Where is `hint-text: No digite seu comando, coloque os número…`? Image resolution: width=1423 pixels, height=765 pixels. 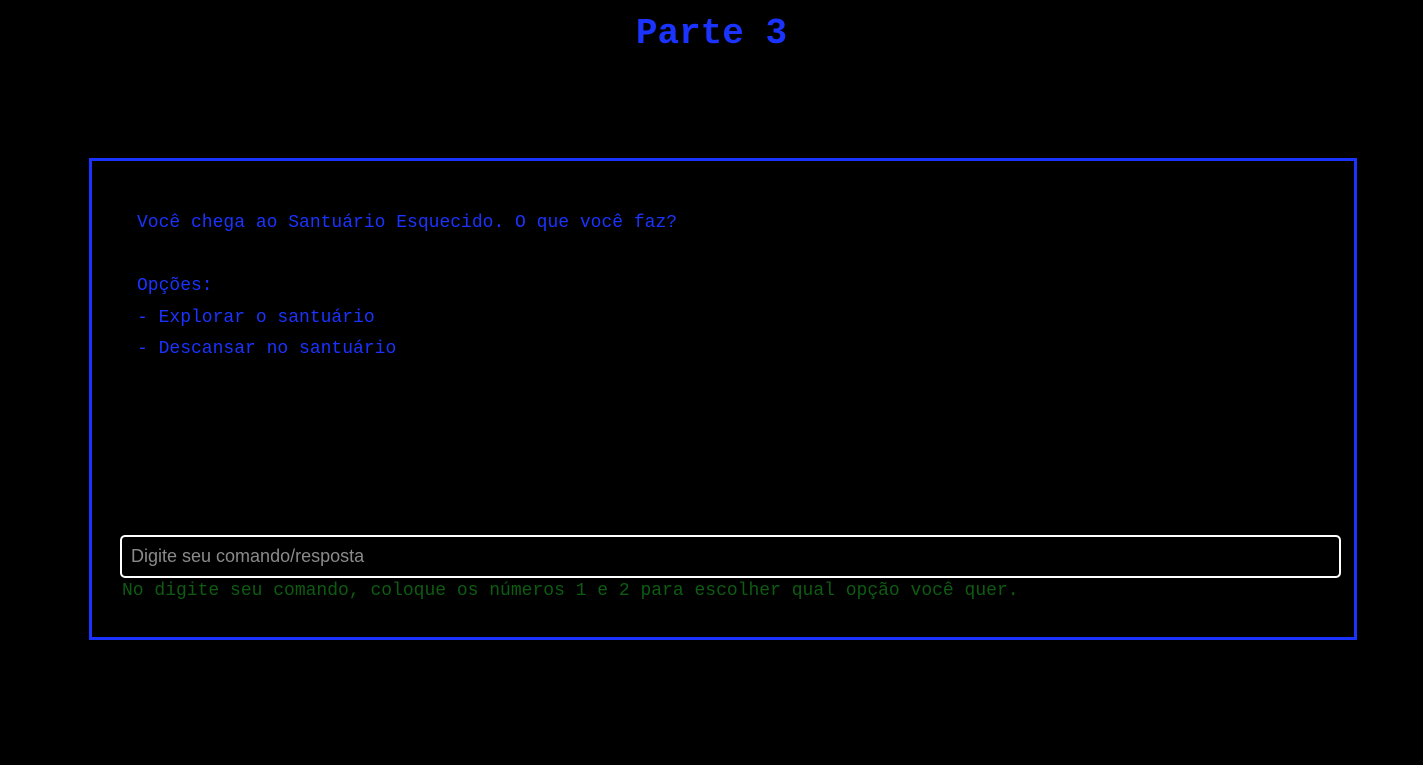
hint-text: No digite seu comando, coloque os número… is located at coordinates (570, 591).